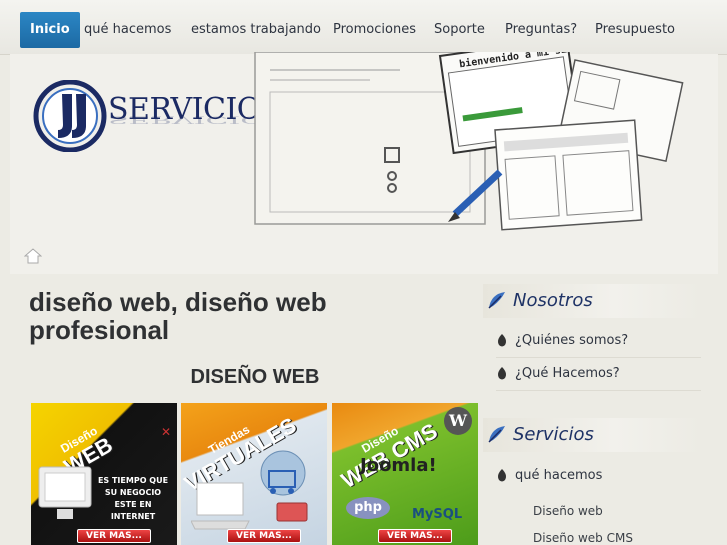 The height and width of the screenshot is (545, 727). Describe the element at coordinates (165, 432) in the screenshot. I see `close-icon: ✕` at that location.